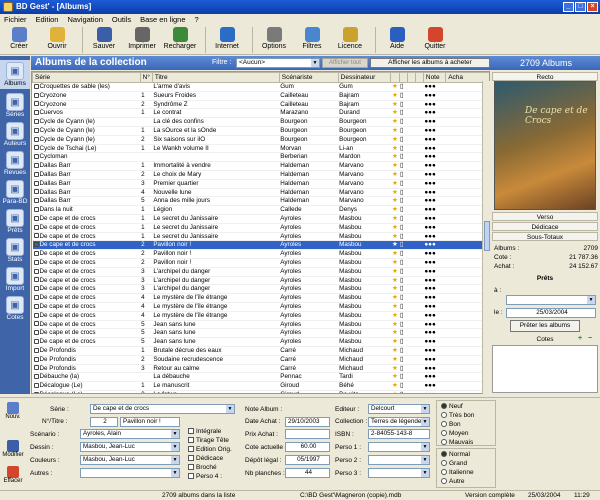 Image resolution: width=600 pixels, height=500 pixels. Describe the element at coordinates (15, 134) in the screenshot. I see `sidebar-item-2: ▣ Auteurs` at that location.